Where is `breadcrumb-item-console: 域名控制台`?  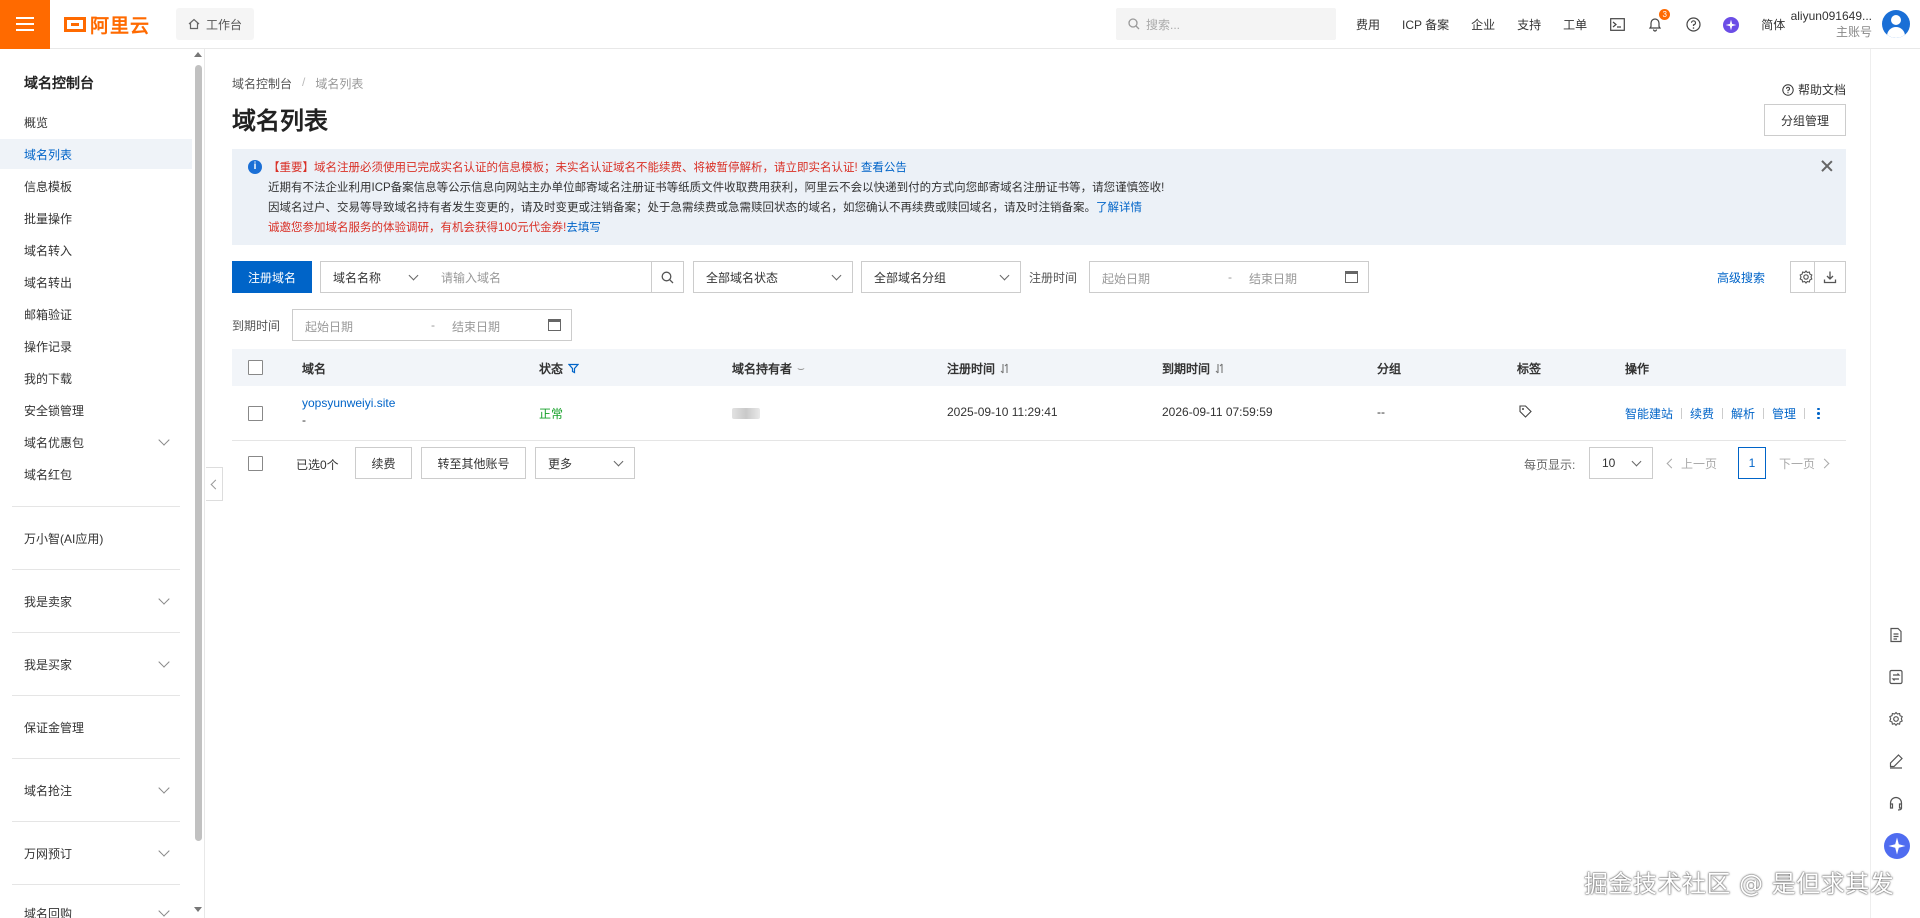
breadcrumb-item-console: 域名控制台 is located at coordinates (262, 83).